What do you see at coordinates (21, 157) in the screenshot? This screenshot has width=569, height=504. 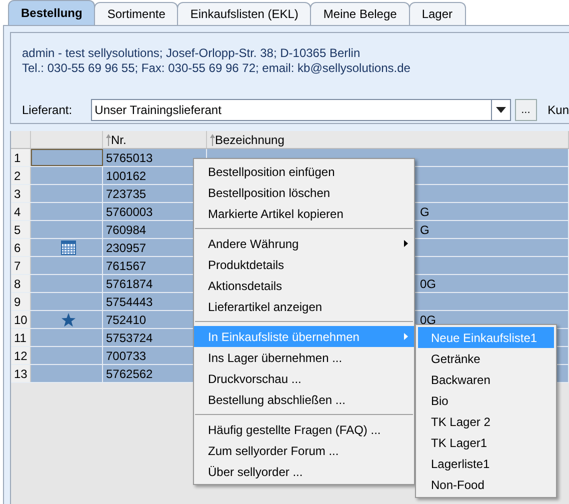 I see `row-number: 1` at bounding box center [21, 157].